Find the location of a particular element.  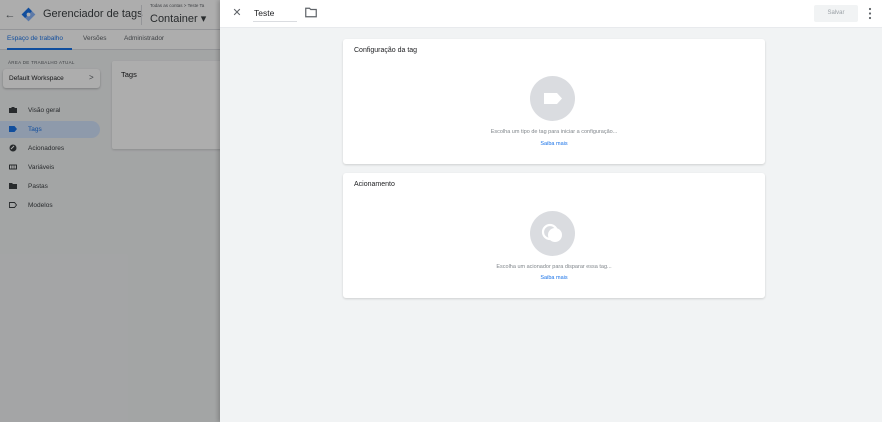

triggering-learn-more-link: Saiba mais is located at coordinates (554, 278).